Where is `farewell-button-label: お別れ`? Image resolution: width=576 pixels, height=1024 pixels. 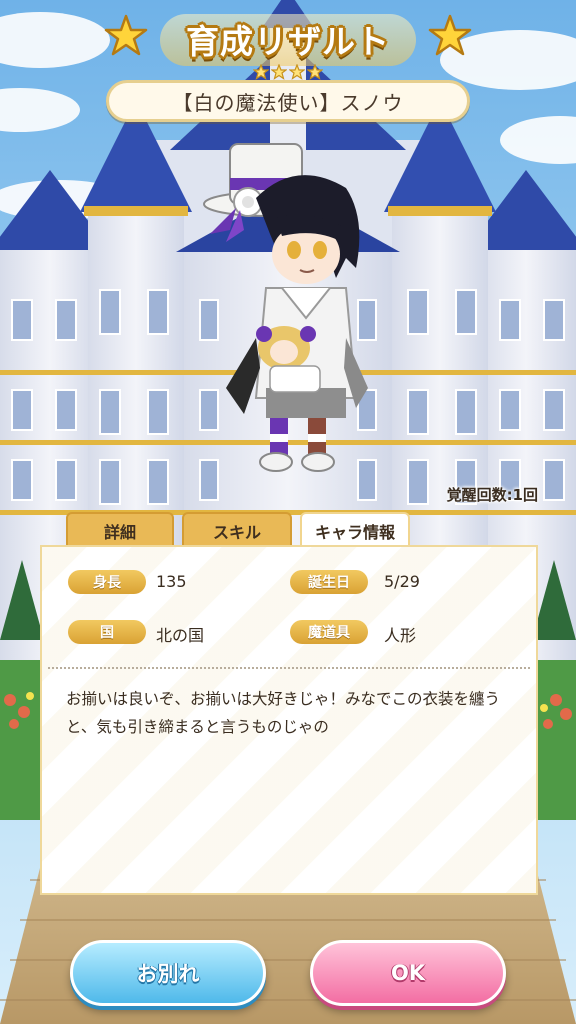
farewell-button-label: お別れ is located at coordinates (168, 974).